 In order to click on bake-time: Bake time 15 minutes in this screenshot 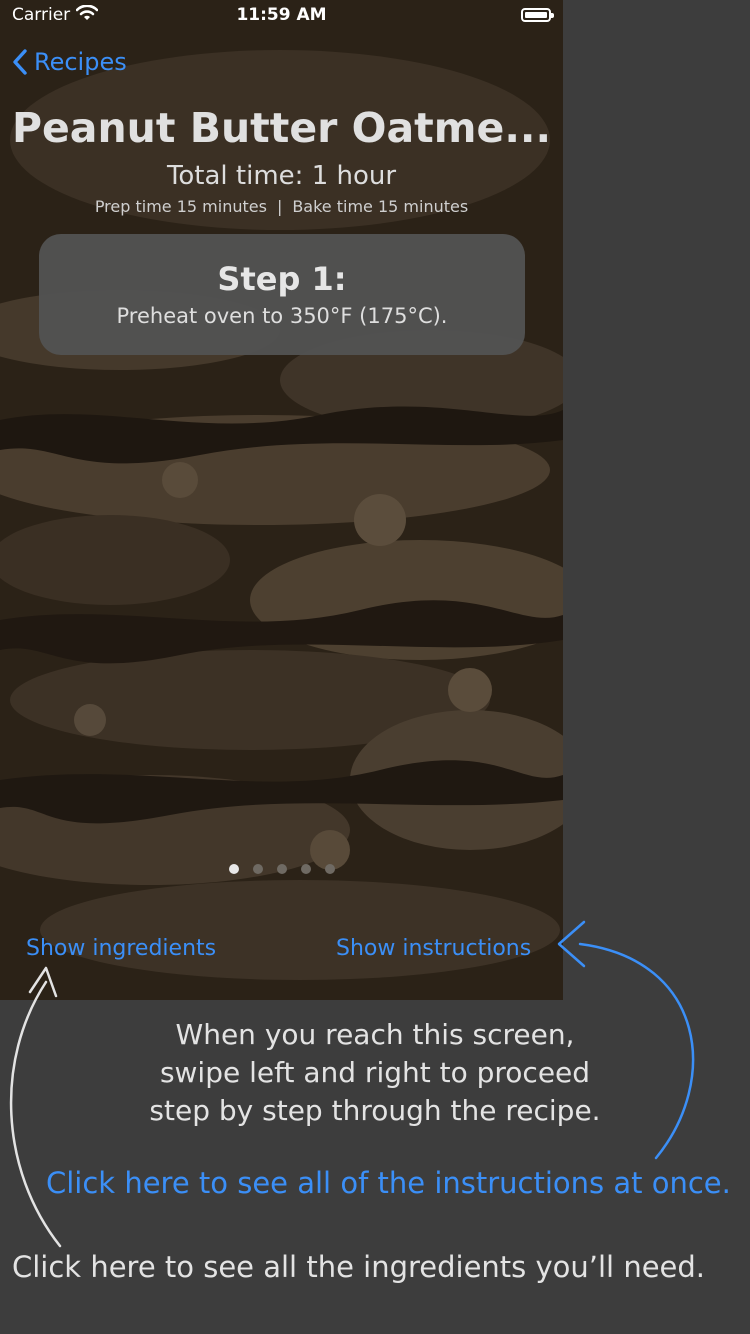, I will do `click(380, 206)`.